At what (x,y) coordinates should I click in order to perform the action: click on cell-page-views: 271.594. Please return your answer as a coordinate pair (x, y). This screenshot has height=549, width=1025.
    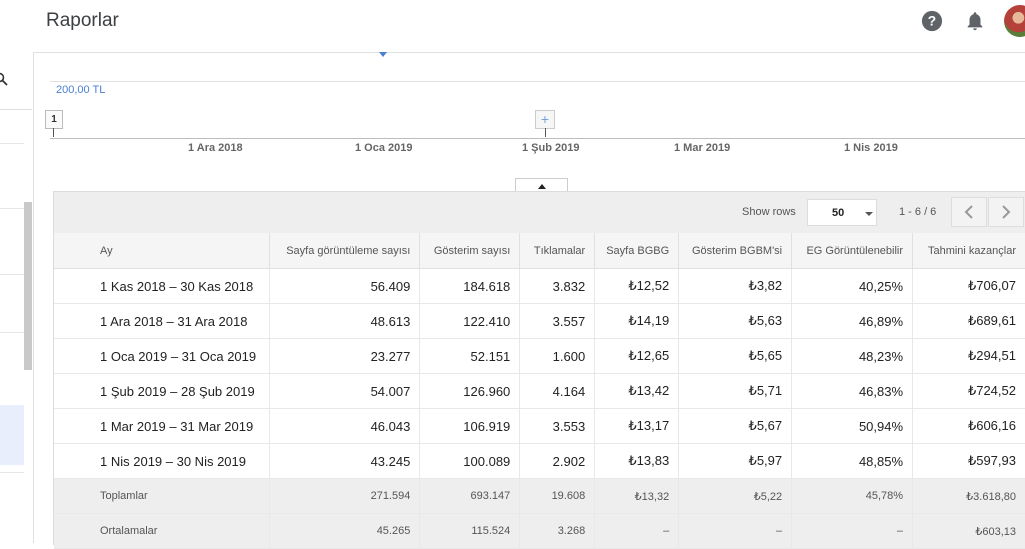
    Looking at the image, I should click on (345, 496).